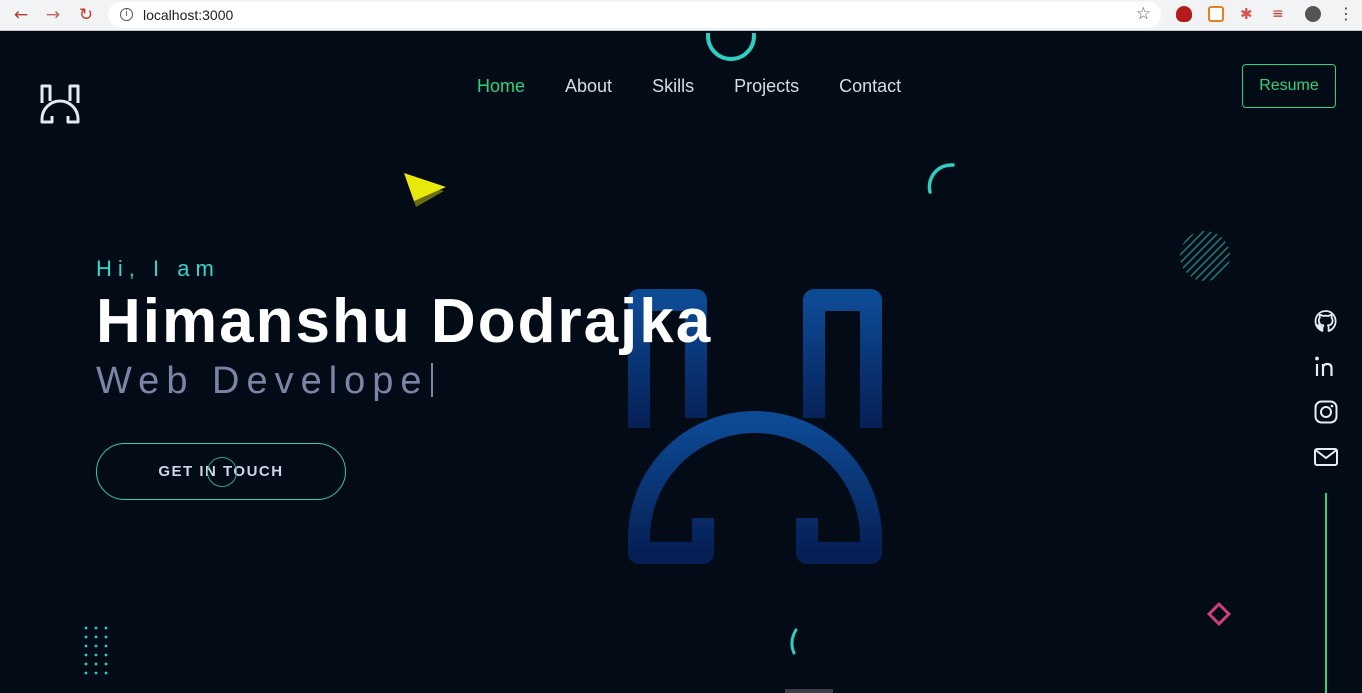 Image resolution: width=1362 pixels, height=693 pixels. I want to click on hero-name: Himanshu Dodrajka, so click(404, 321).